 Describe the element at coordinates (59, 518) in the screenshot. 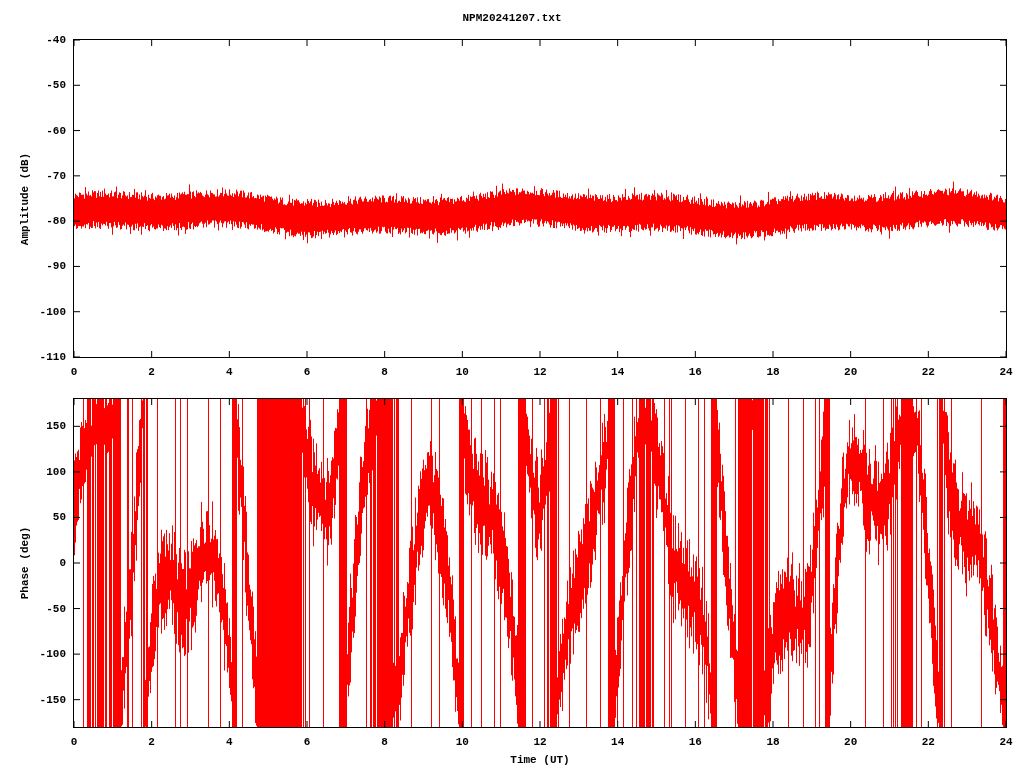

I see `y-tick-label: 50` at that location.